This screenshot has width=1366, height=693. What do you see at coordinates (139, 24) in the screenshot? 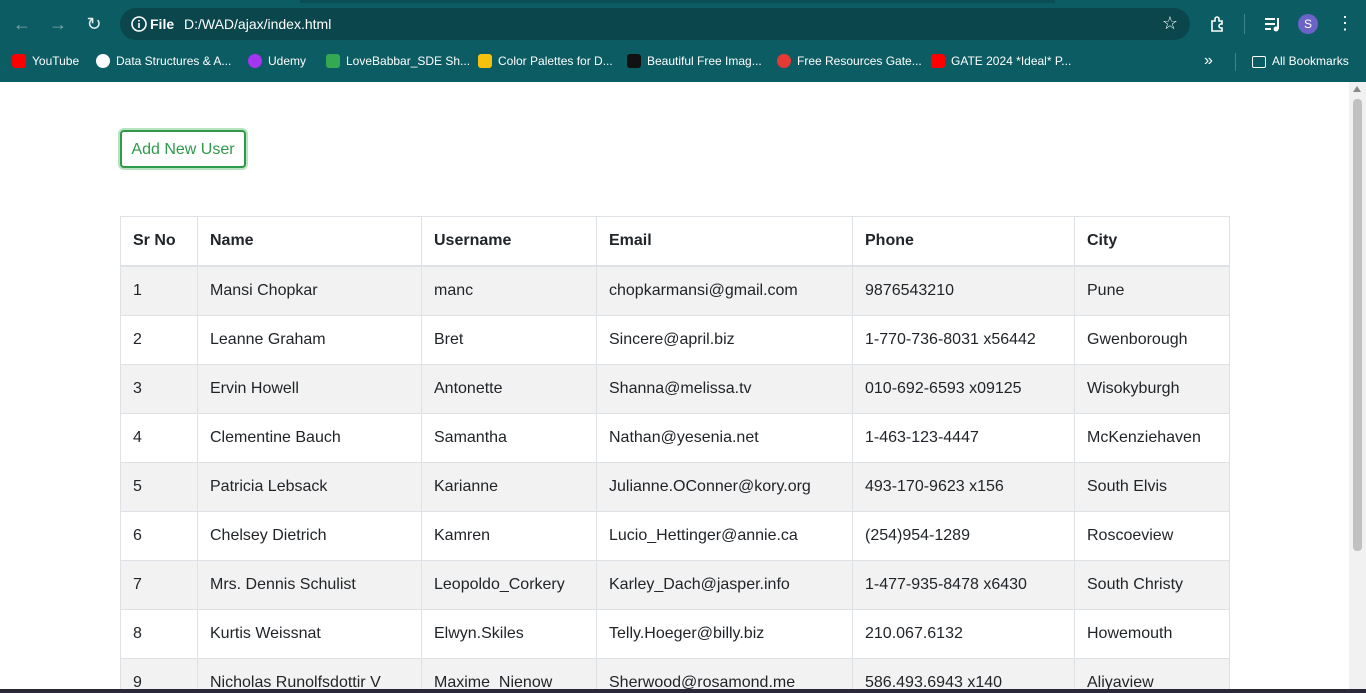
I see `info-icon` at bounding box center [139, 24].